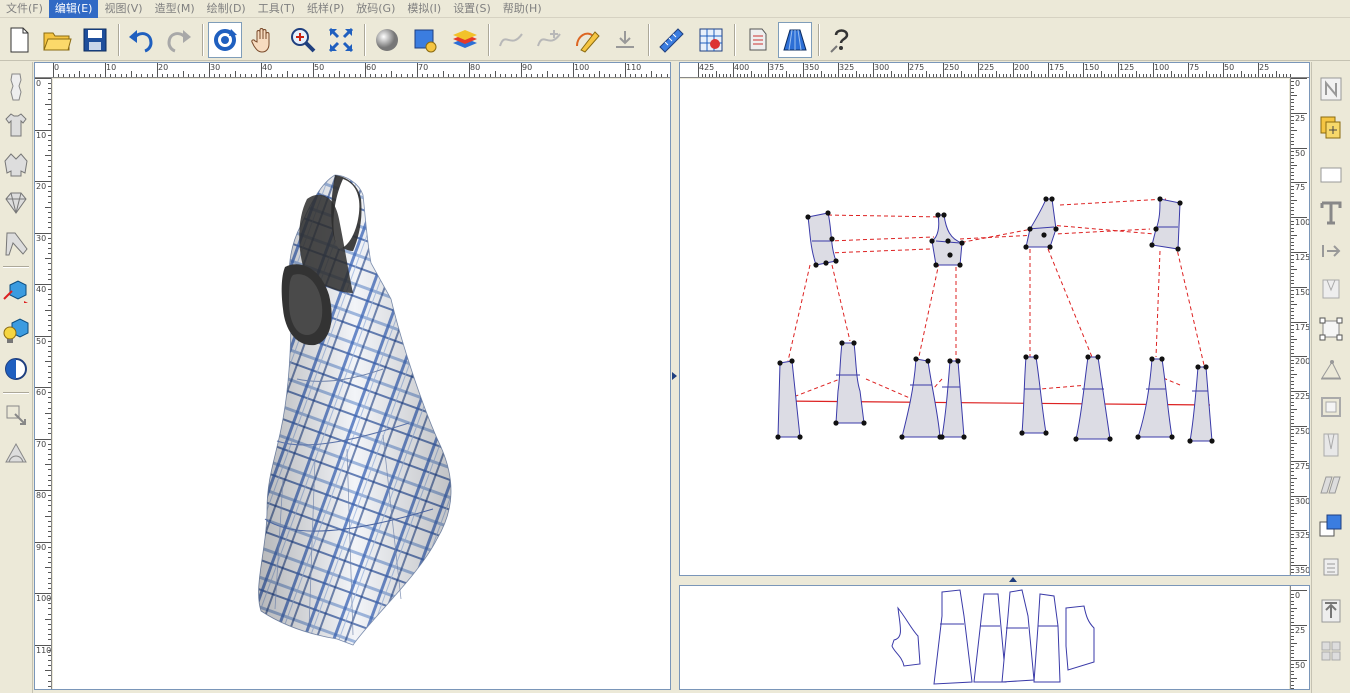  What do you see at coordinates (711, 40) in the screenshot?
I see `grid-map-button` at bounding box center [711, 40].